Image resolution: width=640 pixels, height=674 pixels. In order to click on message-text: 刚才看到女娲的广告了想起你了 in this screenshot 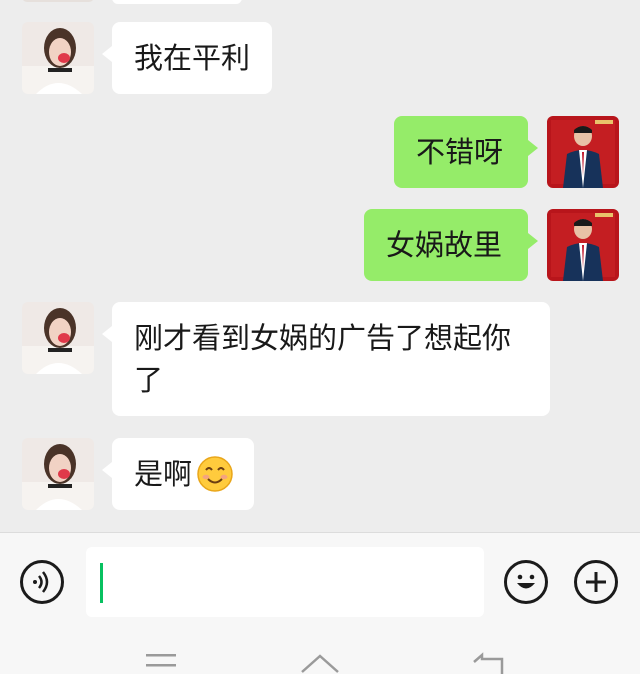, I will do `click(323, 359)`.